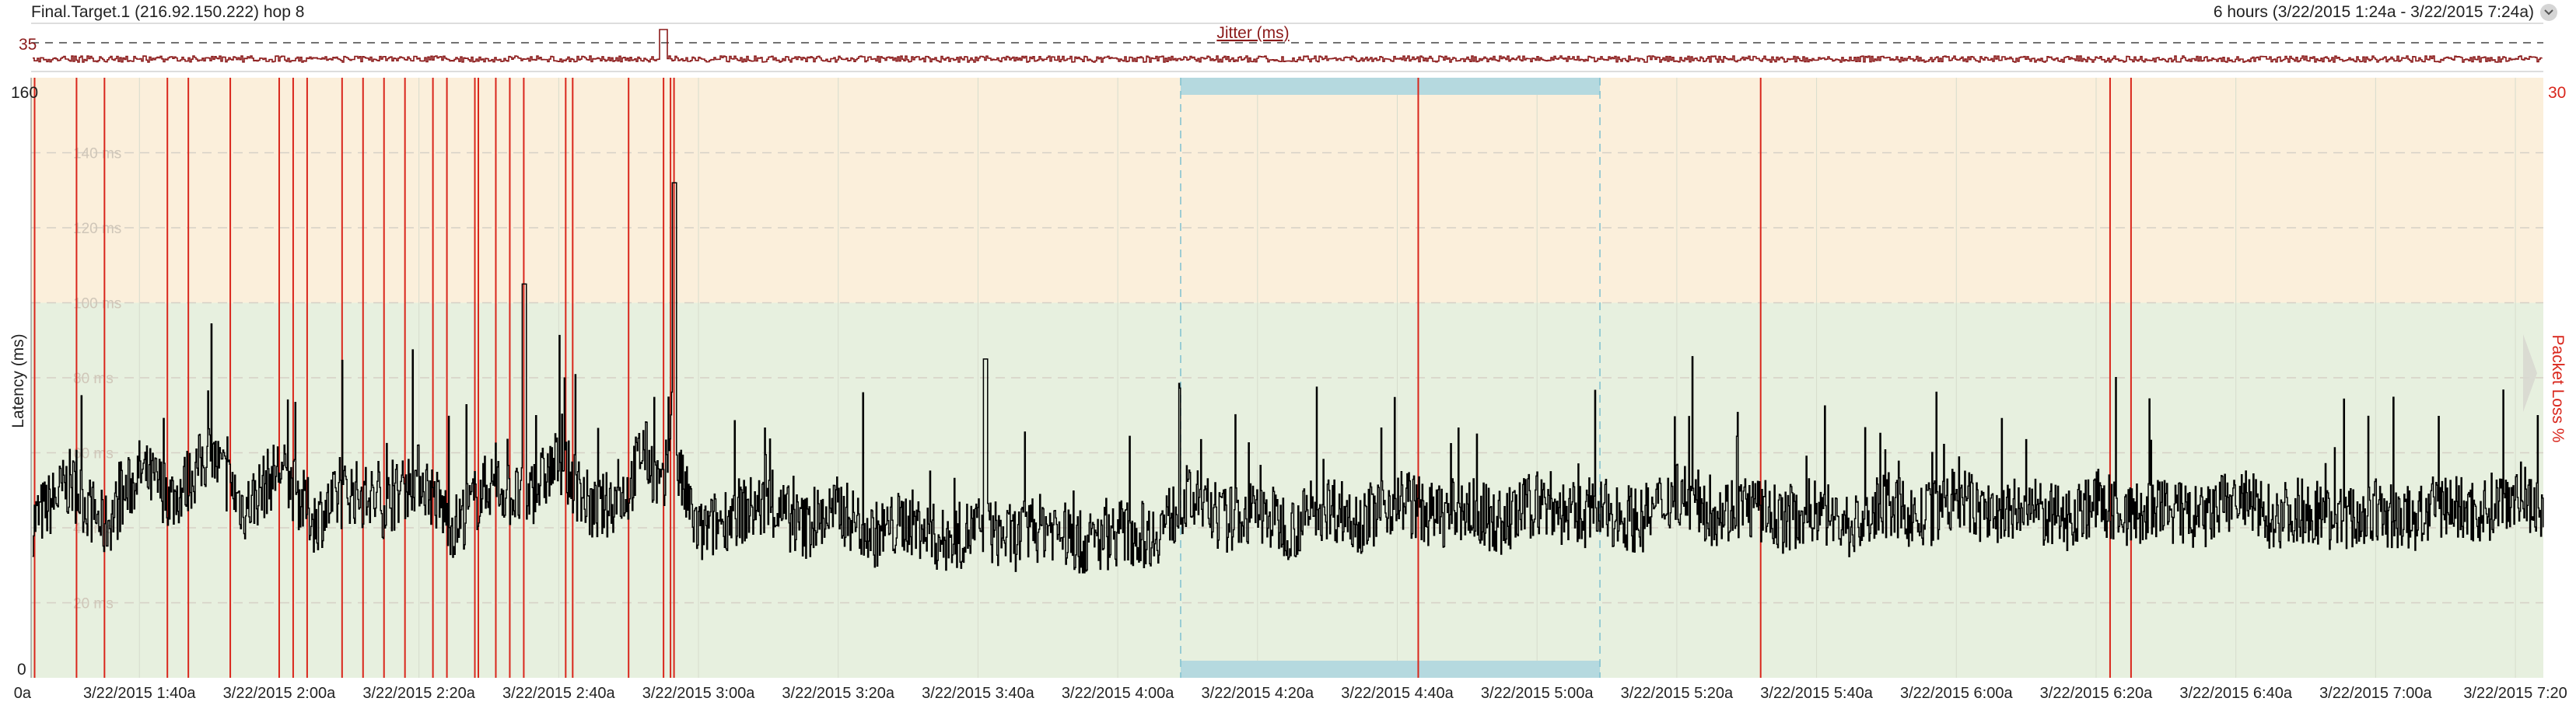 The image size is (2576, 712). I want to click on x-tick-label: 3/22/2015 7:00a, so click(2375, 693).